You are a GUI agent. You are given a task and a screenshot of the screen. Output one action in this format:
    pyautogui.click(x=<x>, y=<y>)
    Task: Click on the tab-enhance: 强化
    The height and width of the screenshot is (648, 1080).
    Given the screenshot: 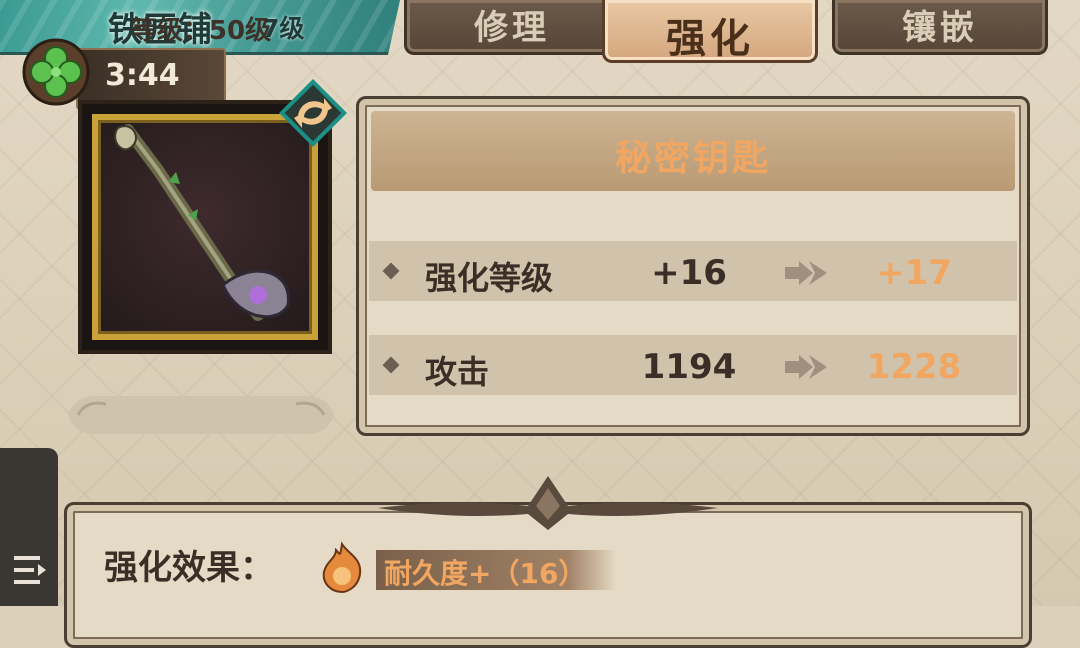 What is the action you would take?
    pyautogui.click(x=710, y=31)
    